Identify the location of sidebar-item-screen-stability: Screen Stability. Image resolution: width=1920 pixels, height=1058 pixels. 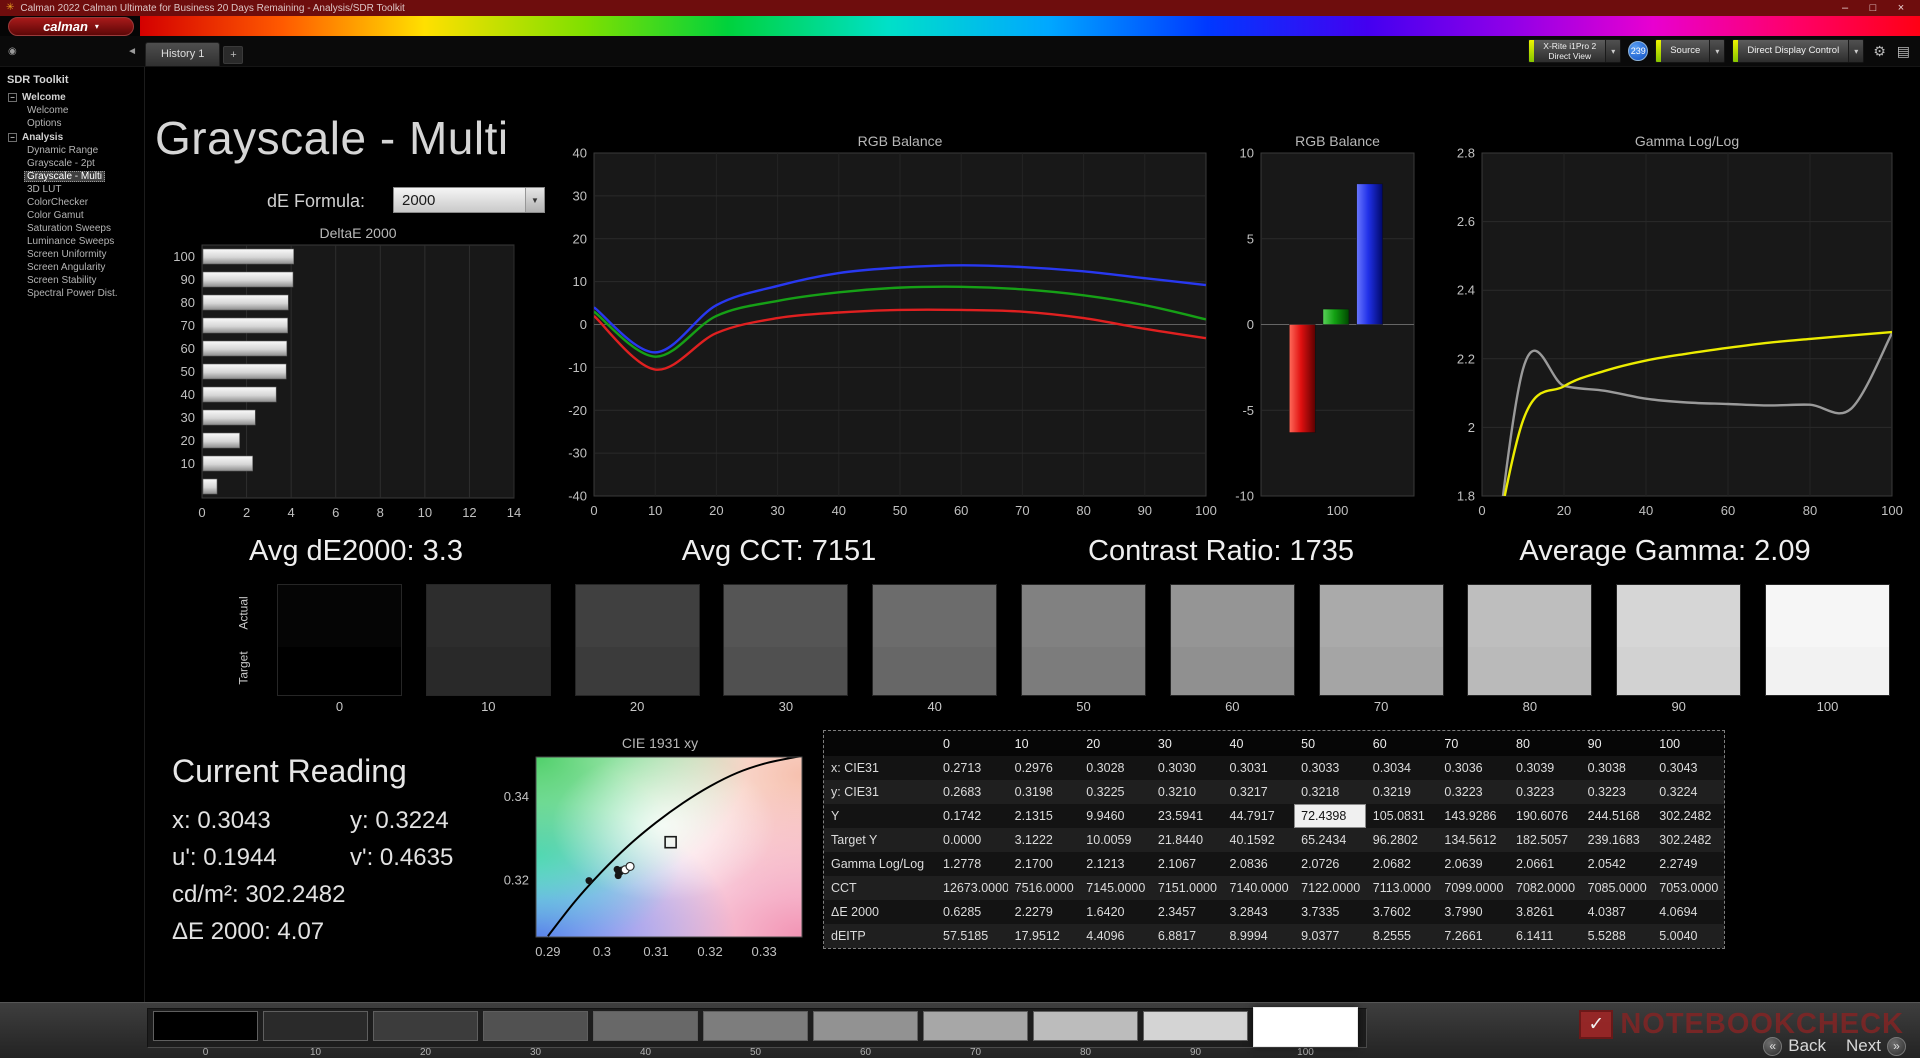
(72, 280).